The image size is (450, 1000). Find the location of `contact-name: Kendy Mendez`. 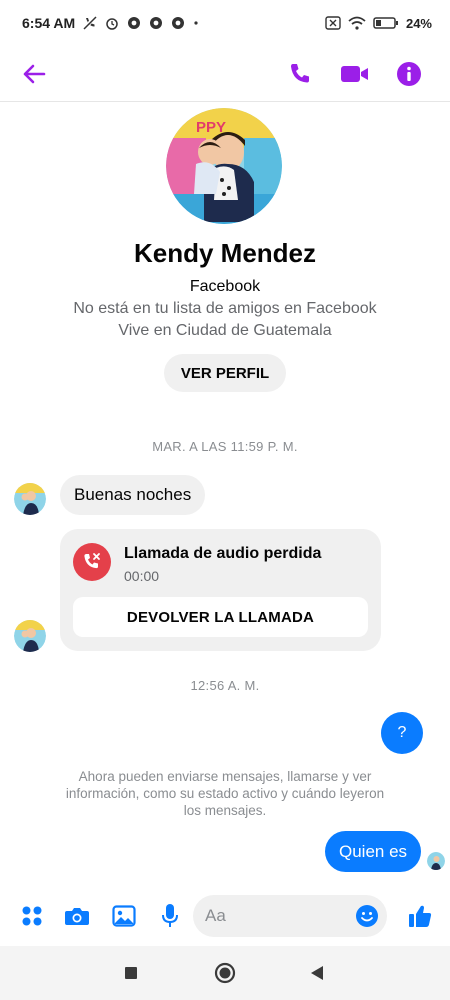

contact-name: Kendy Mendez is located at coordinates (225, 253).